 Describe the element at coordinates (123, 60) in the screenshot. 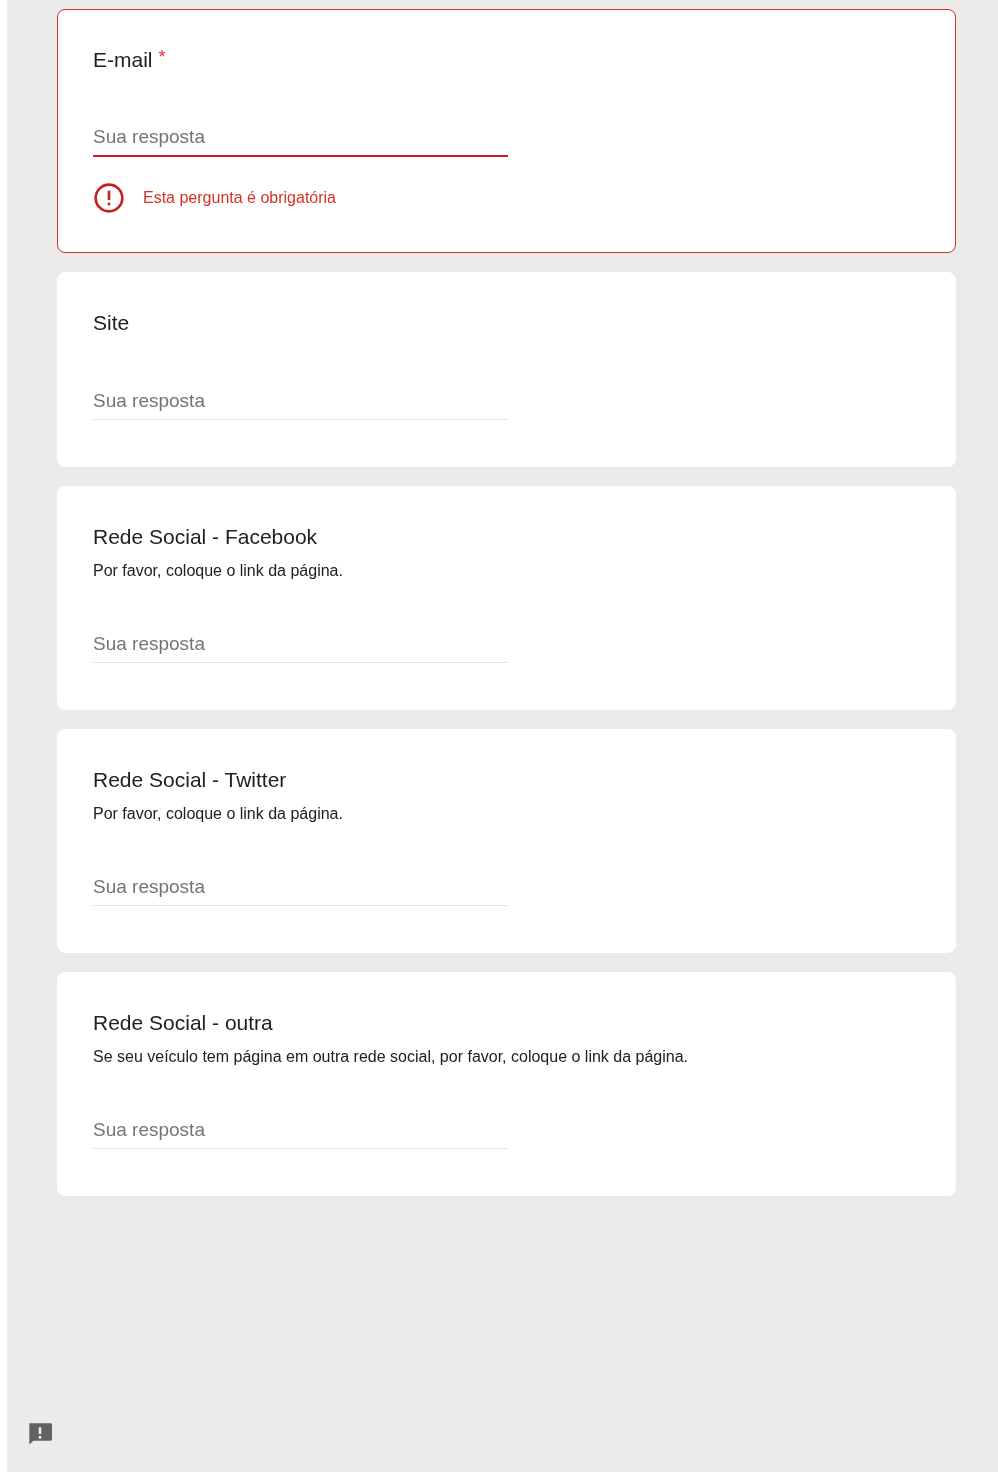

I see `question-title: E-mail` at that location.